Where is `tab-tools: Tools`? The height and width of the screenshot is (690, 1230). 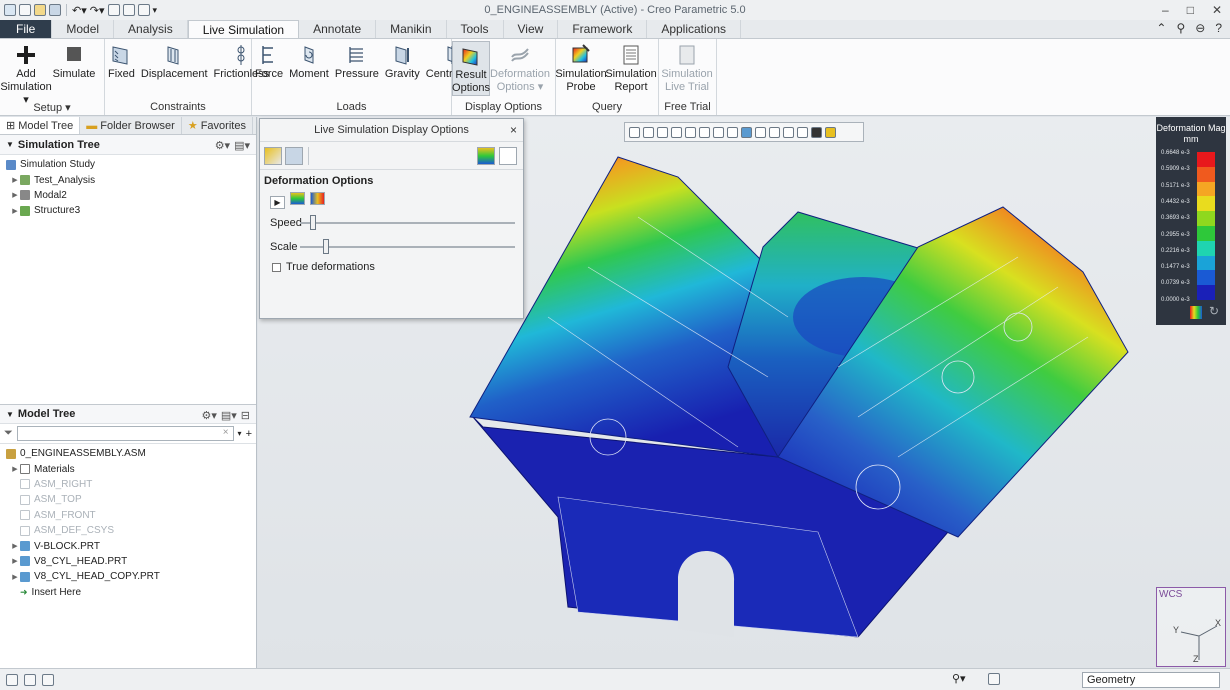 tab-tools: Tools is located at coordinates (475, 29).